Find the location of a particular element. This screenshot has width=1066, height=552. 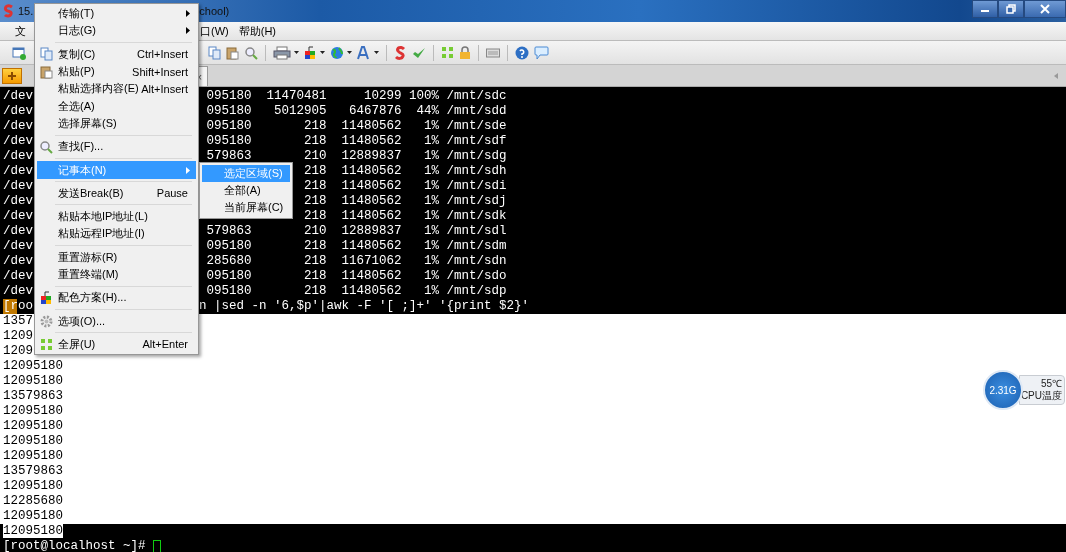

context-menu-item: 粘贴(P) Shift+Insert is located at coordinates (116, 71).